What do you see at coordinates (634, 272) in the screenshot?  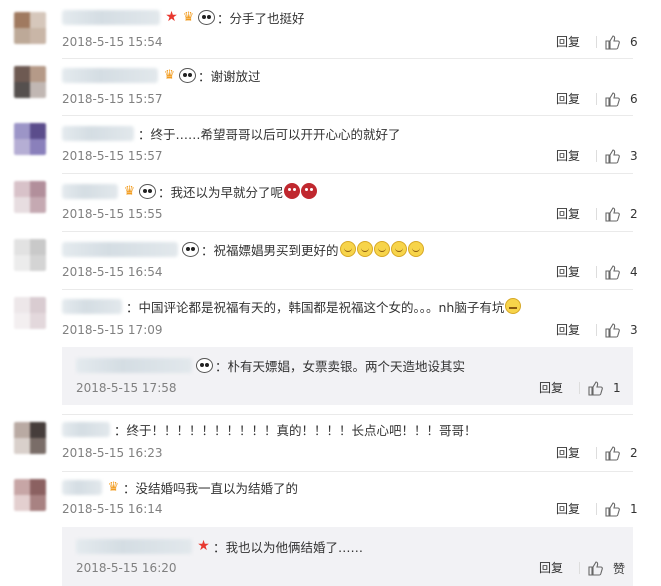 I see `like-count: 4` at bounding box center [634, 272].